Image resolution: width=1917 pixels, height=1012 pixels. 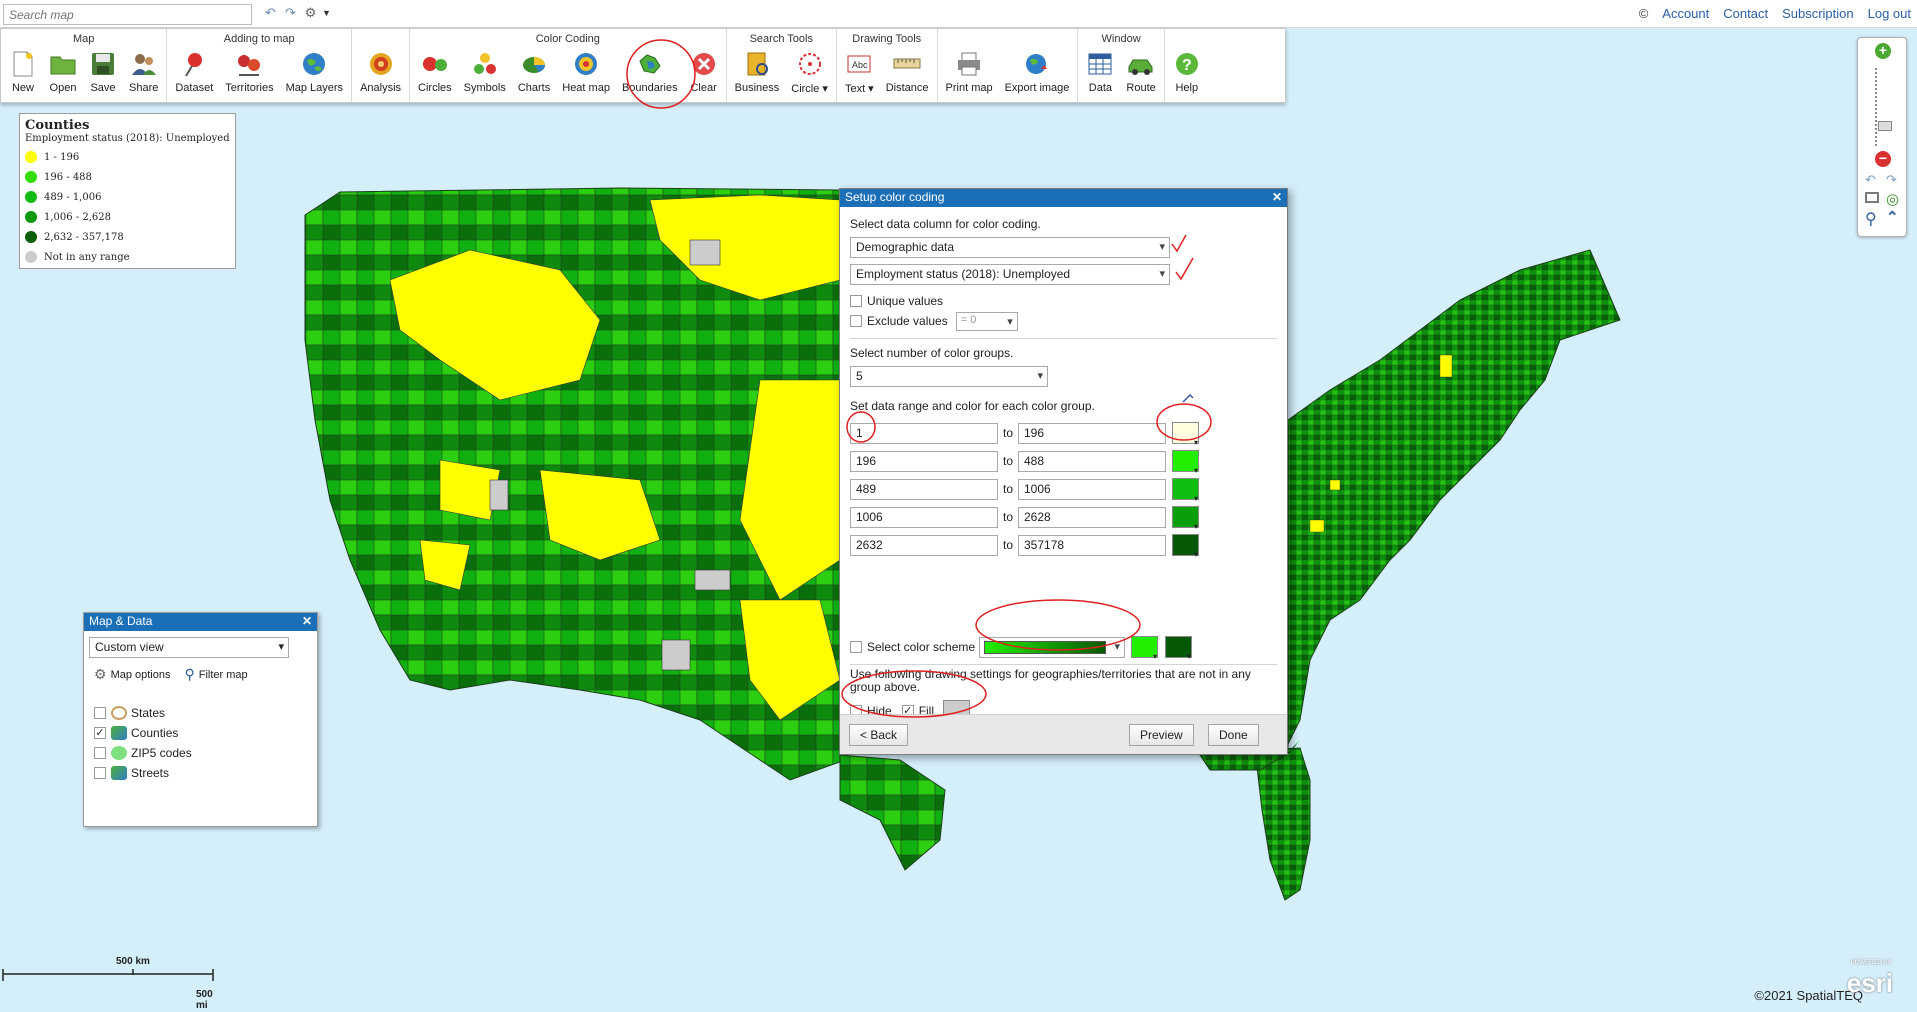 I want to click on layer-checkbox: ✓, so click(x=100, y=733).